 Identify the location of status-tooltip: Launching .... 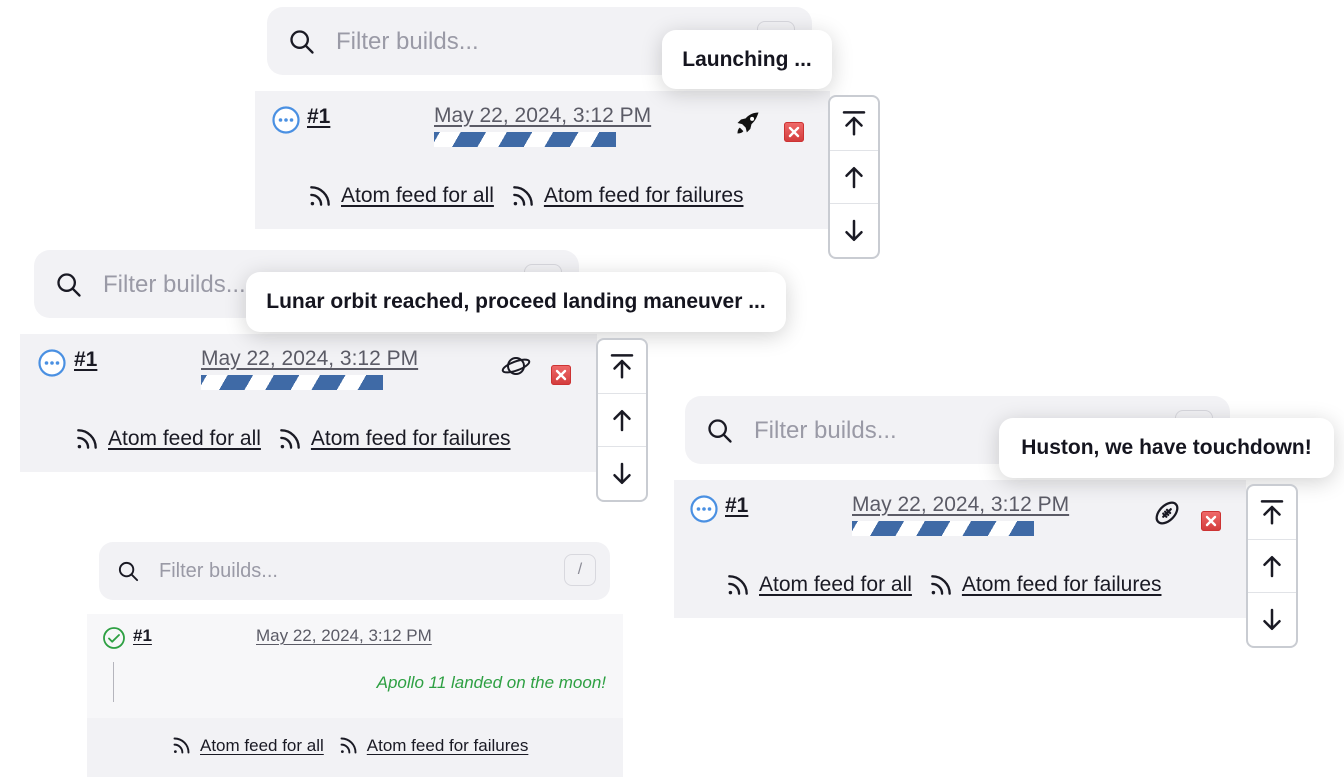
(747, 59).